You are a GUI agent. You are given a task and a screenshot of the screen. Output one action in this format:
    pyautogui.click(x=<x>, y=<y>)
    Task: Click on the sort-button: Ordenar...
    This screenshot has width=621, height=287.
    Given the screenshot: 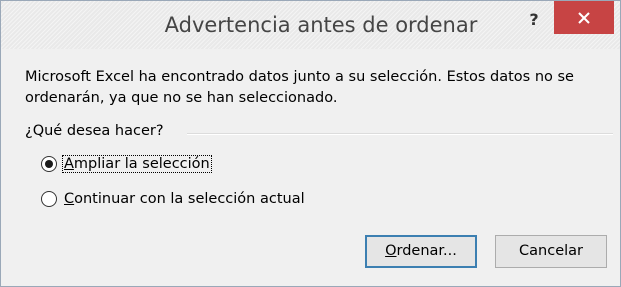 What is the action you would take?
    pyautogui.click(x=421, y=251)
    